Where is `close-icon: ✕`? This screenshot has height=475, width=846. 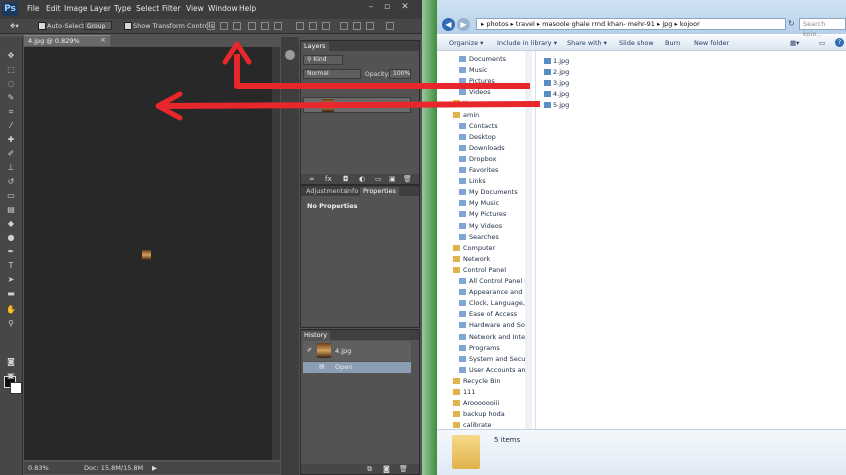
close-icon: ✕ is located at coordinates (405, 7).